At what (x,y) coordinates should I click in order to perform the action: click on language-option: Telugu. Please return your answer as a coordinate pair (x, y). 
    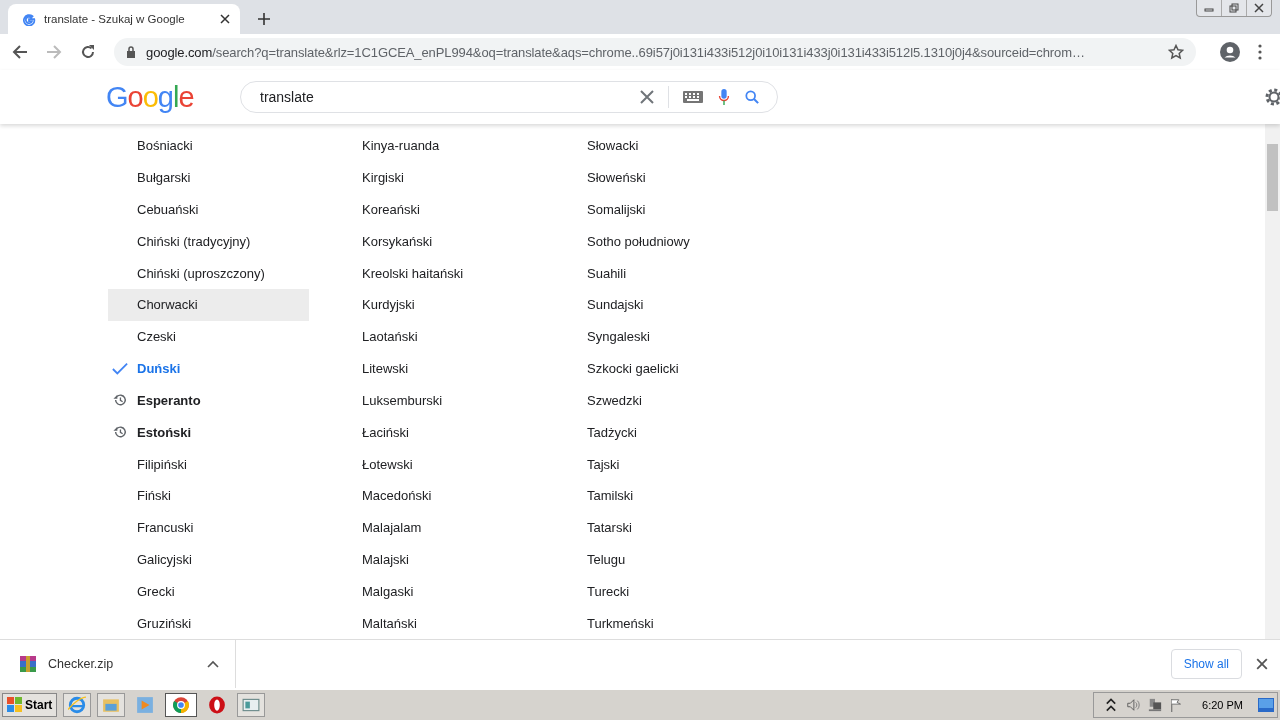
    Looking at the image, I should click on (658, 559).